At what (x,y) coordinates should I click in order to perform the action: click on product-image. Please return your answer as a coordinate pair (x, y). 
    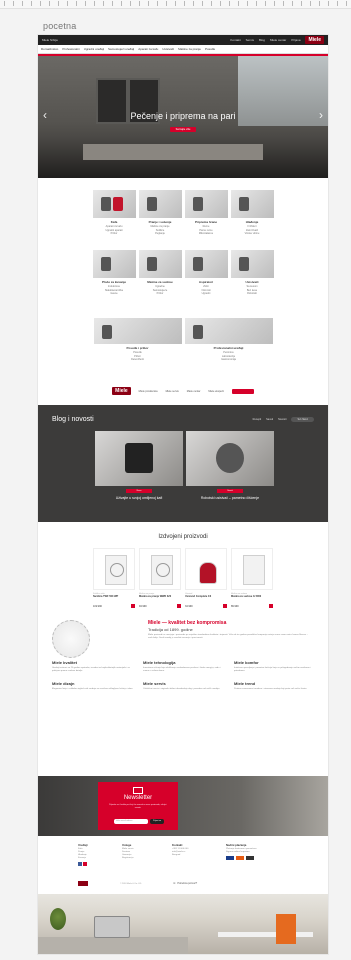
    Looking at the image, I should click on (160, 569).